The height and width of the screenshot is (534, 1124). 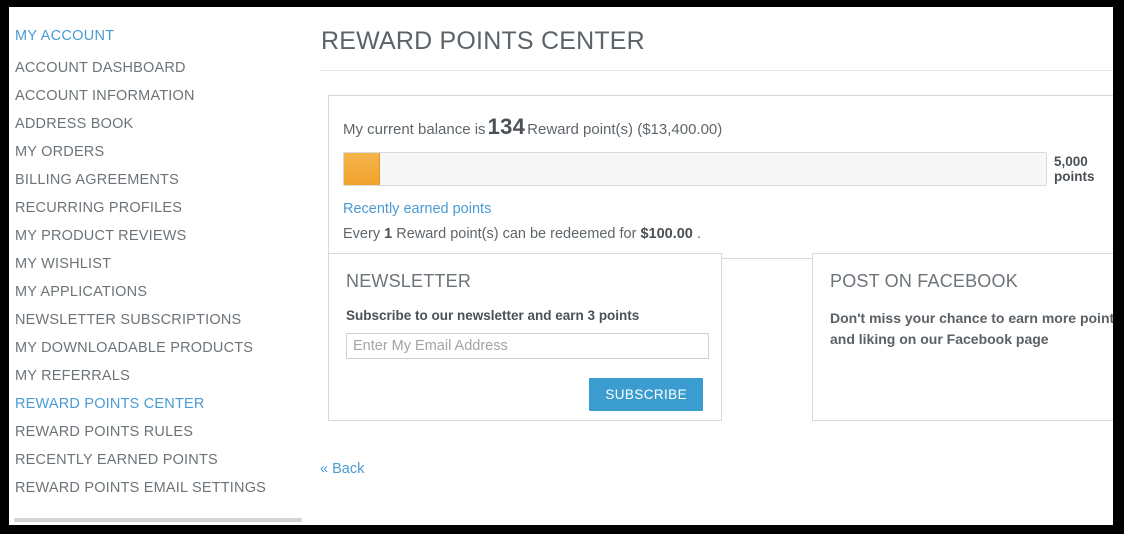 What do you see at coordinates (160, 460) in the screenshot?
I see `sidebar-item-recently-earned-points: RECENTLY EARNED POINTS` at bounding box center [160, 460].